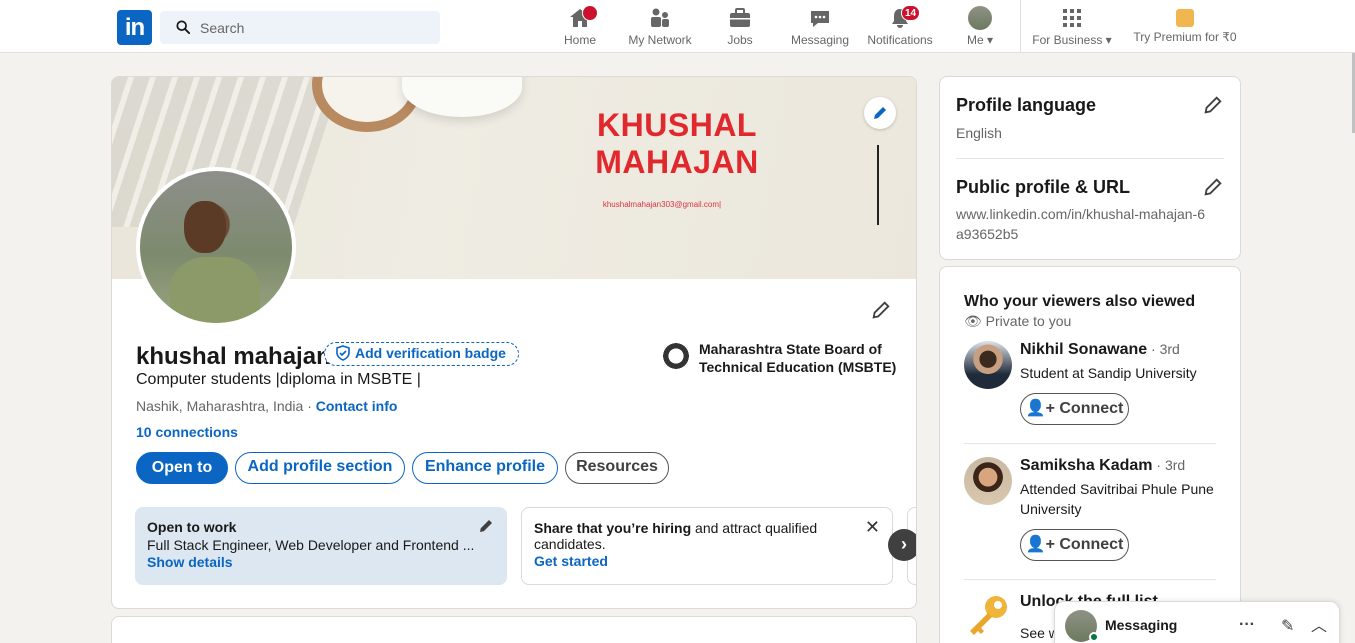  What do you see at coordinates (485, 468) in the screenshot?
I see `enhance-profile-button: Enhance profile` at bounding box center [485, 468].